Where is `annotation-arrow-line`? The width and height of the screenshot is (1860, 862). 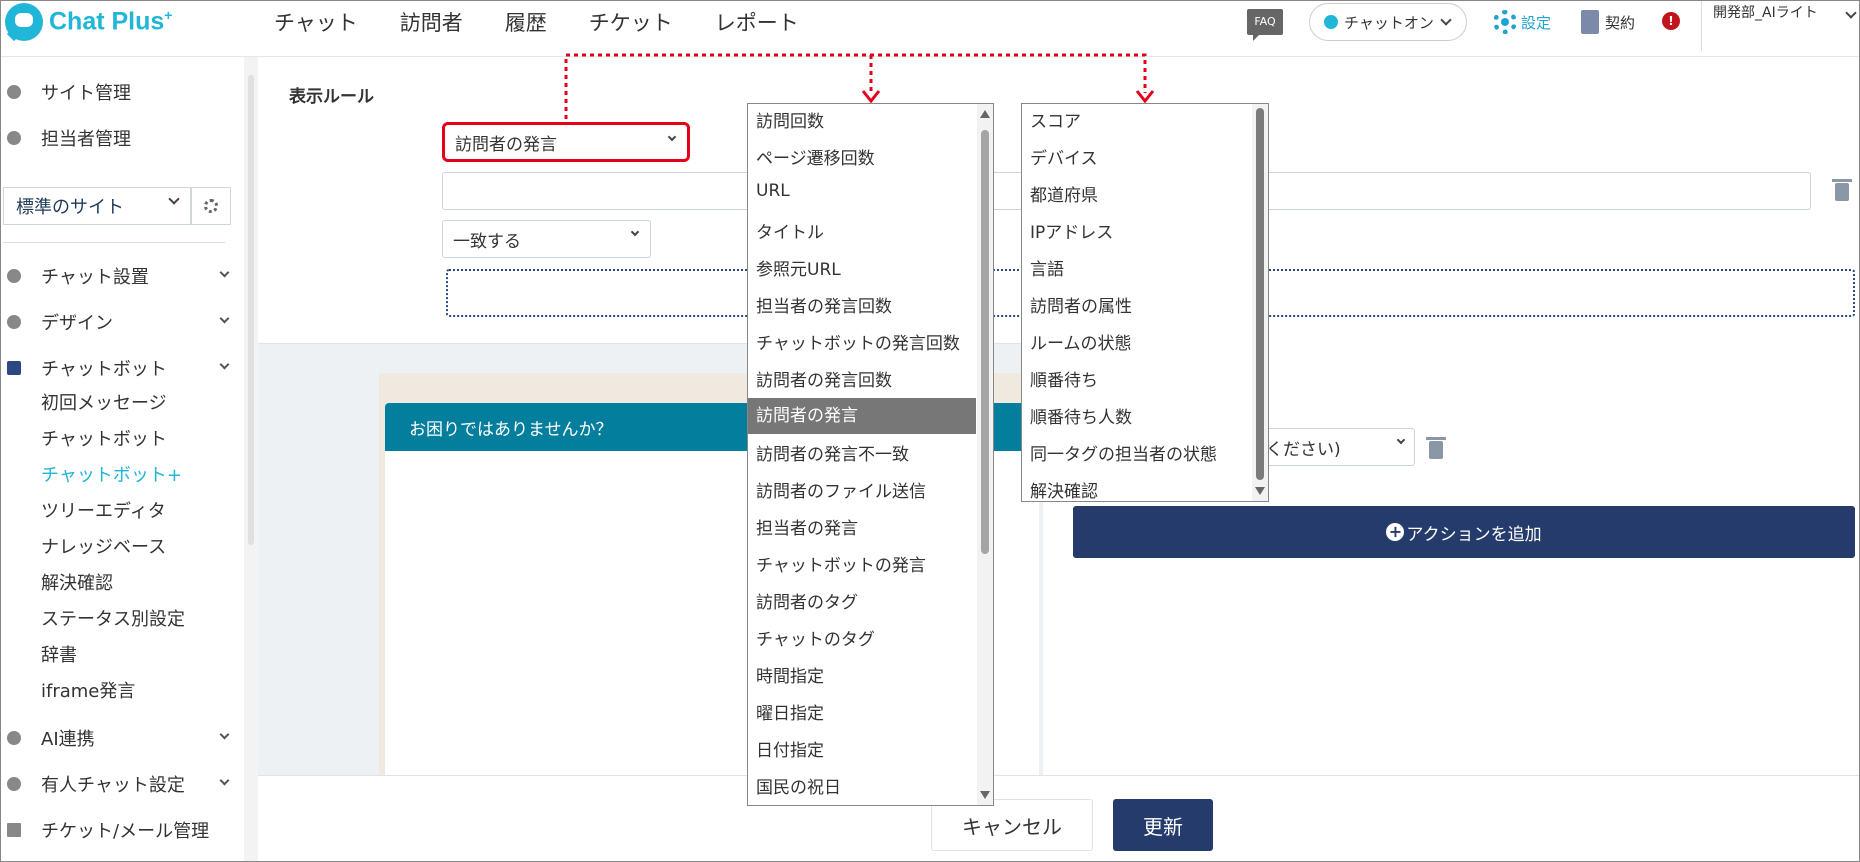
annotation-arrow-line is located at coordinates (855, 86).